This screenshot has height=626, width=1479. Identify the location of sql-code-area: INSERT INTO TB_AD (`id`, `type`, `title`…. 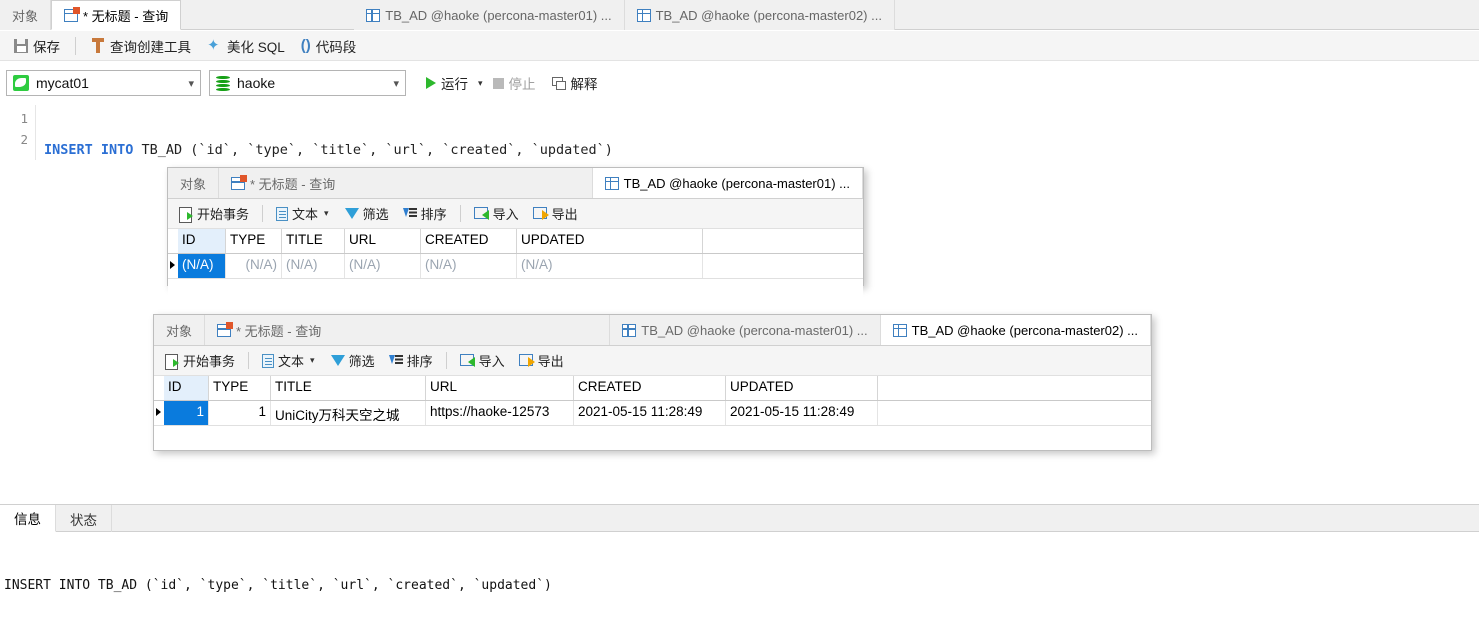
(674, 134).